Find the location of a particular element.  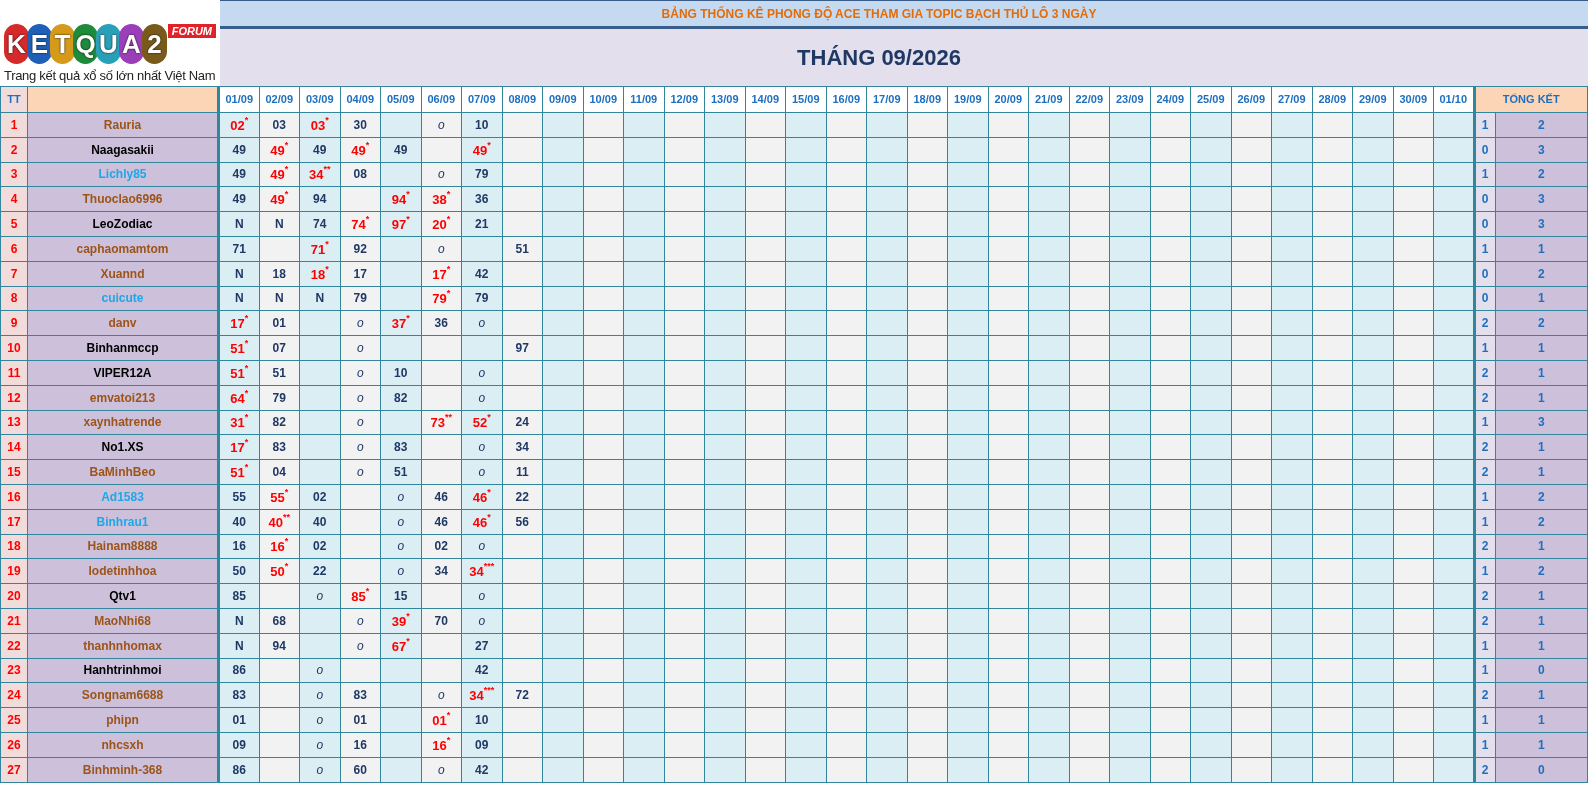

column-header: 26/09 is located at coordinates (1251, 99).